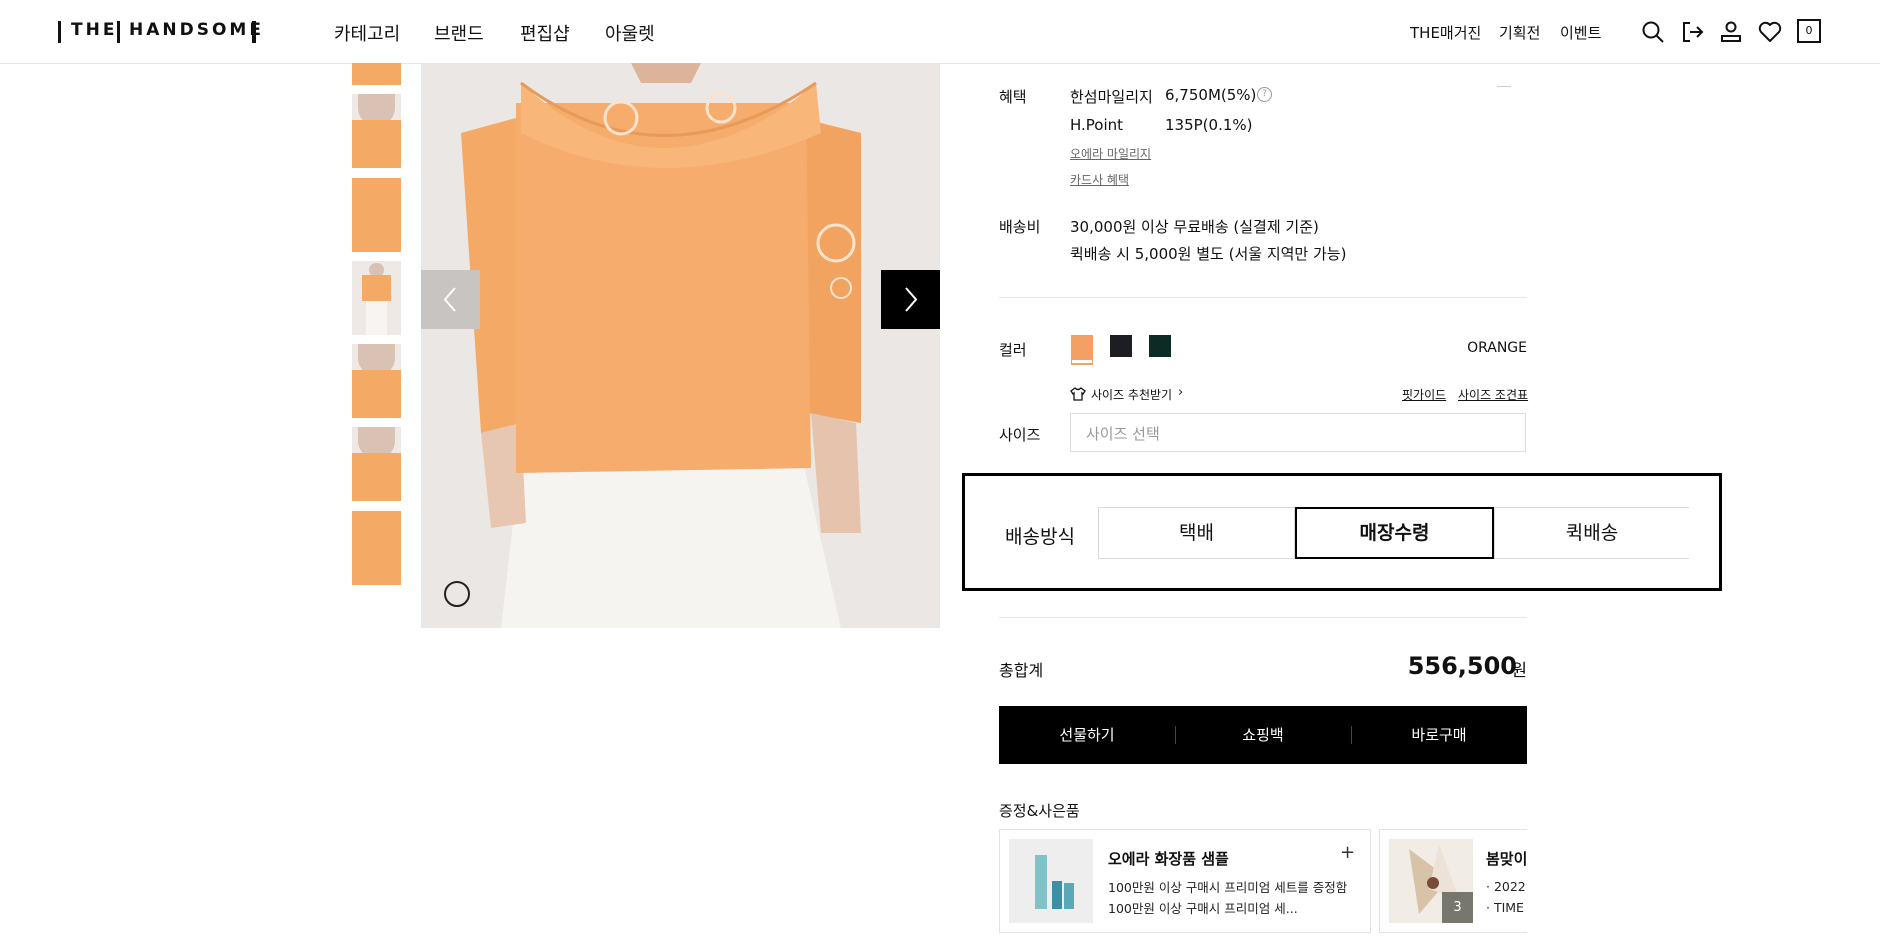 This screenshot has width=1880, height=940. What do you see at coordinates (1431, 881) in the screenshot?
I see `gift-image-2: 3` at bounding box center [1431, 881].